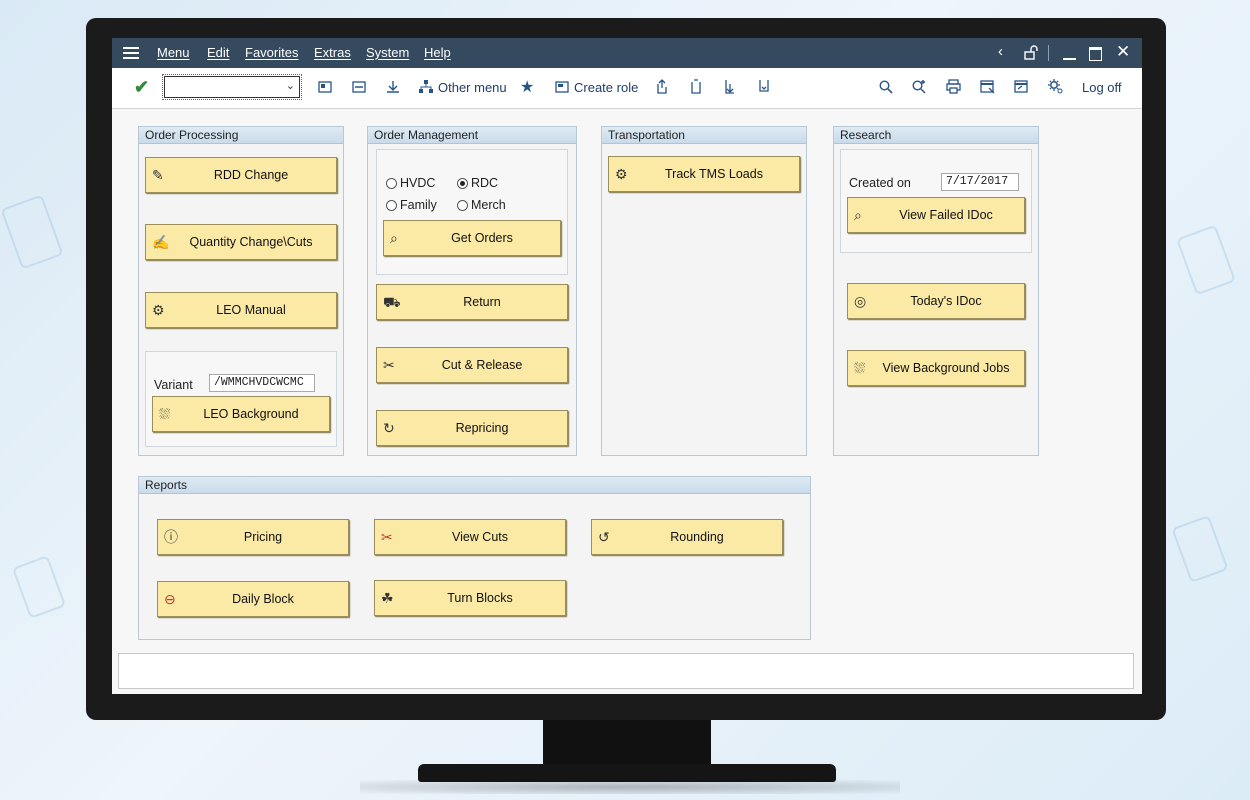 Image resolution: width=1250 pixels, height=800 pixels. I want to click on block-icon: ⊖, so click(170, 599).